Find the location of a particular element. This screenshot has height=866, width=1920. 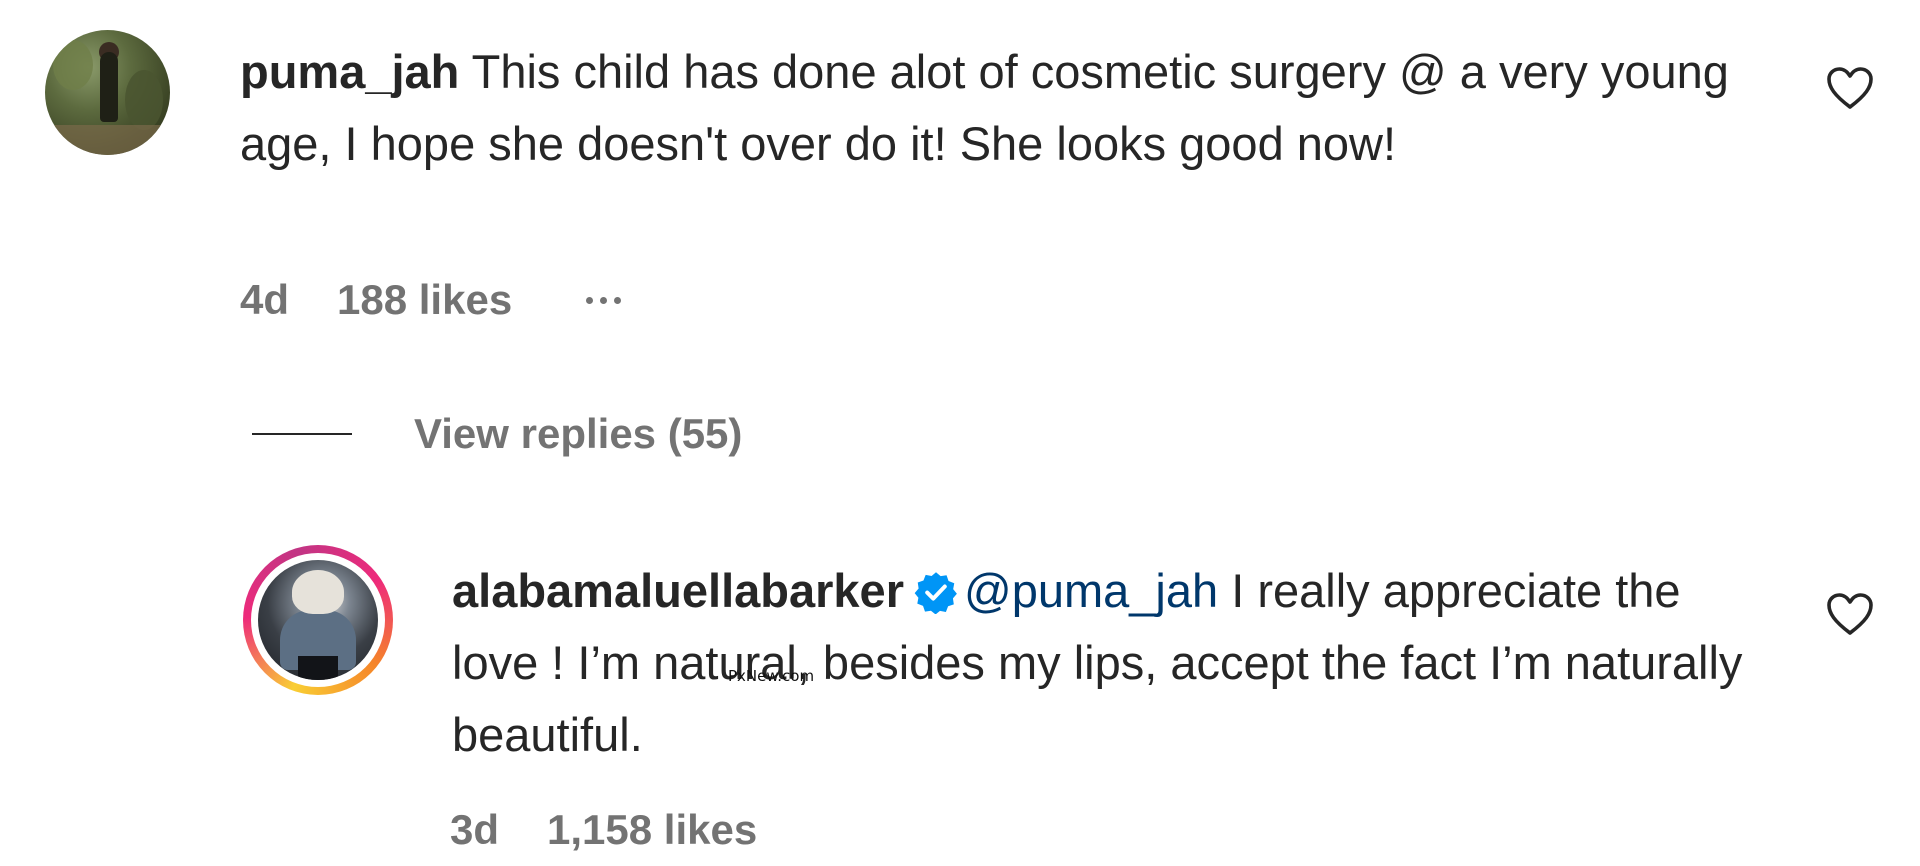

more-horizontal-icon is located at coordinates (604, 300).